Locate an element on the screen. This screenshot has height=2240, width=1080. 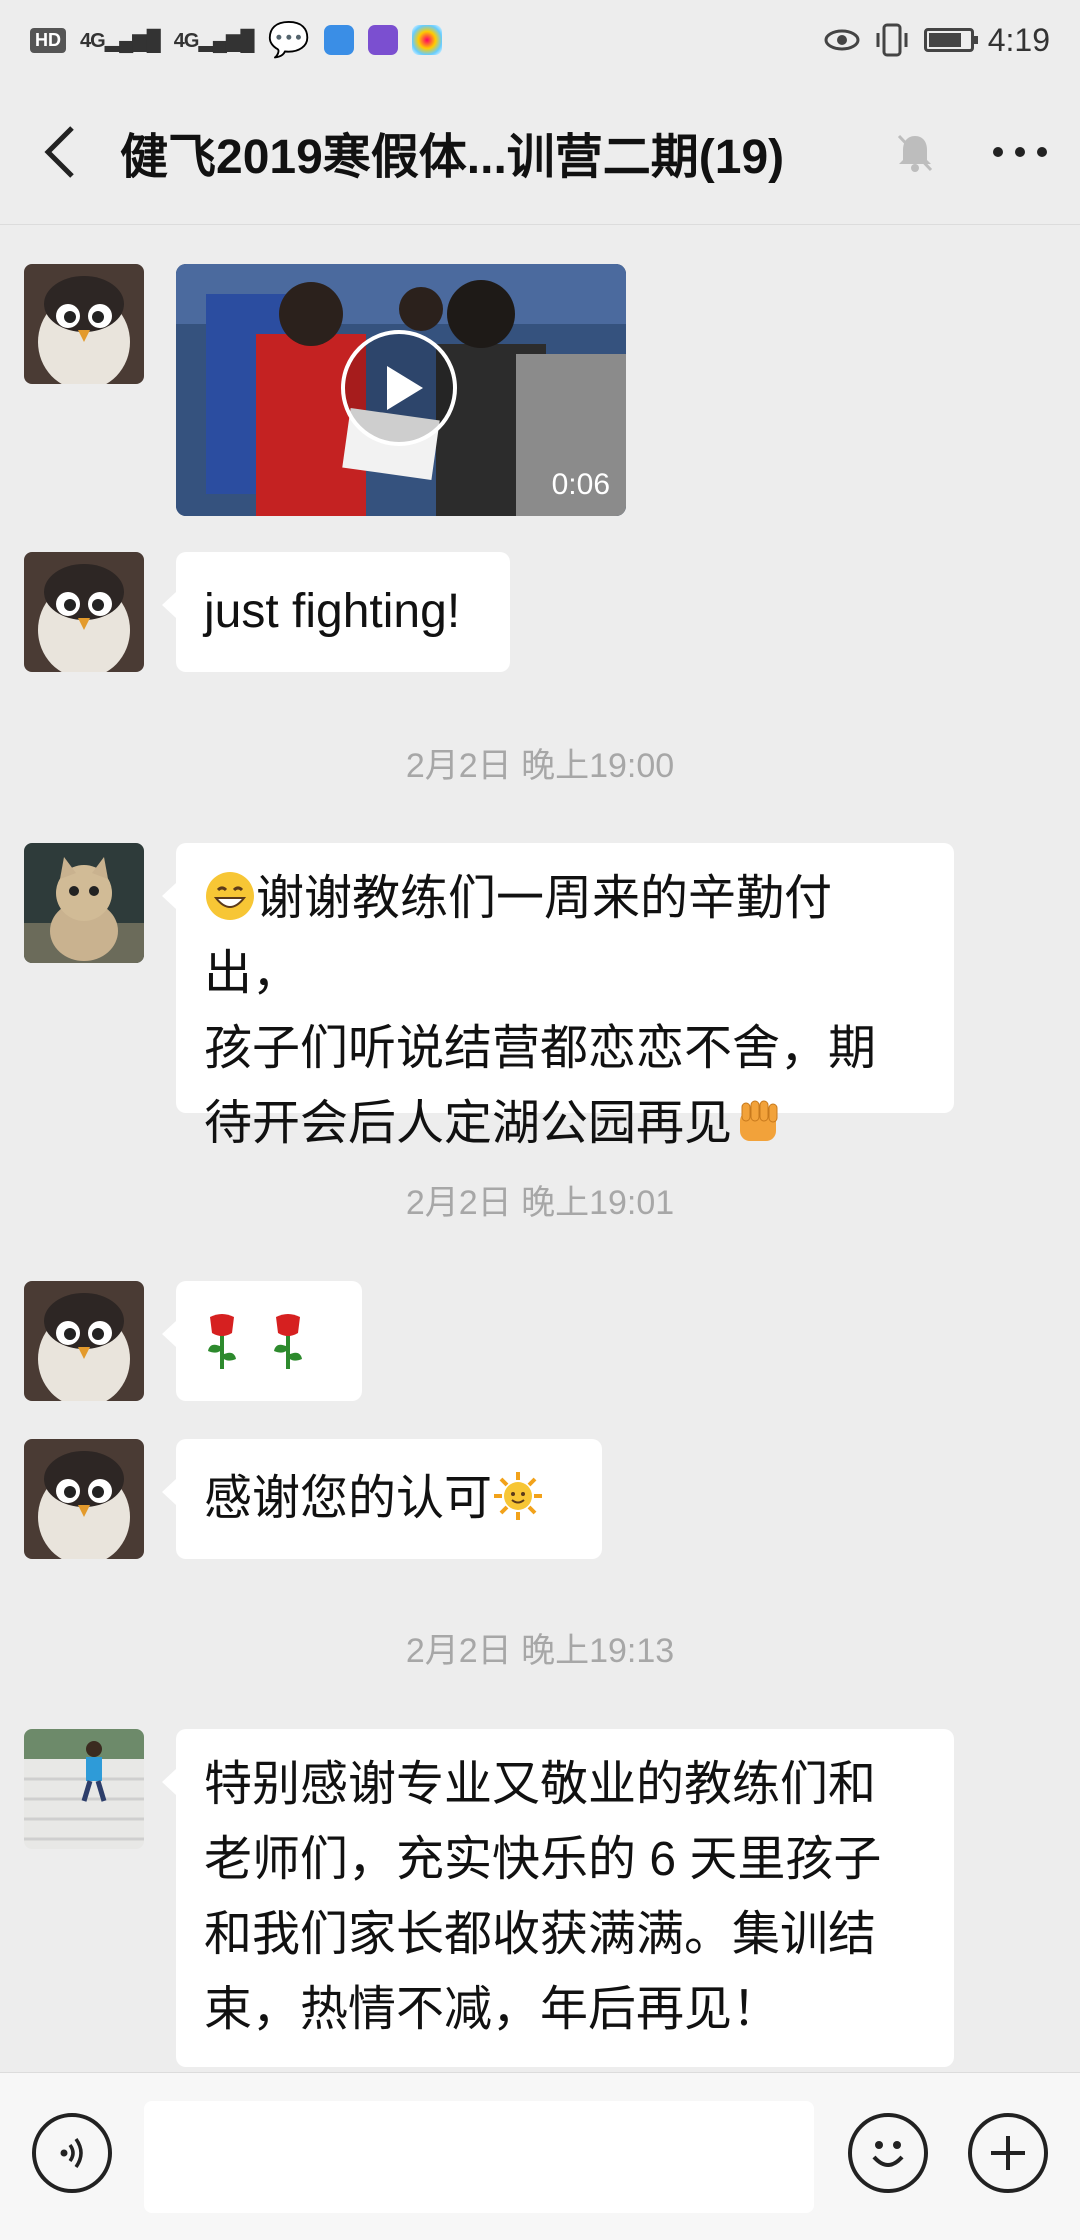
video-app-icon is located at coordinates (382, 40).